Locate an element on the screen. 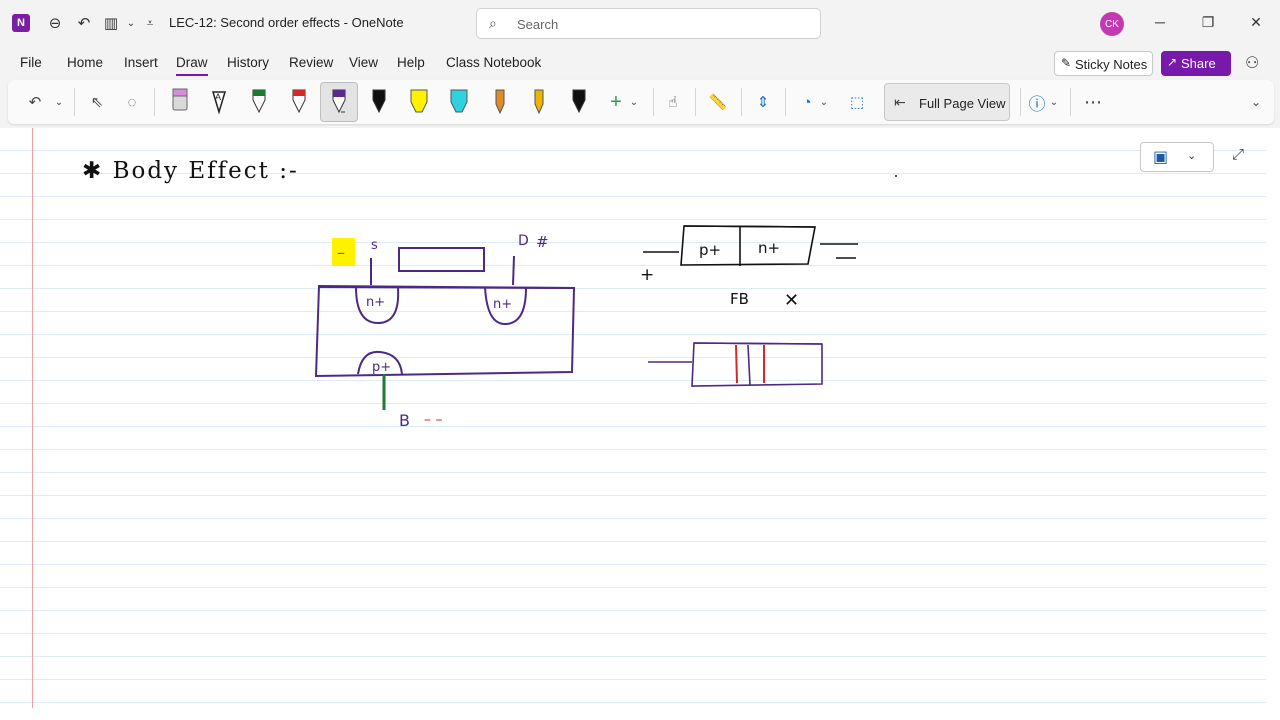 The height and width of the screenshot is (720, 1280). menu-insert: Insert is located at coordinates (141, 62).